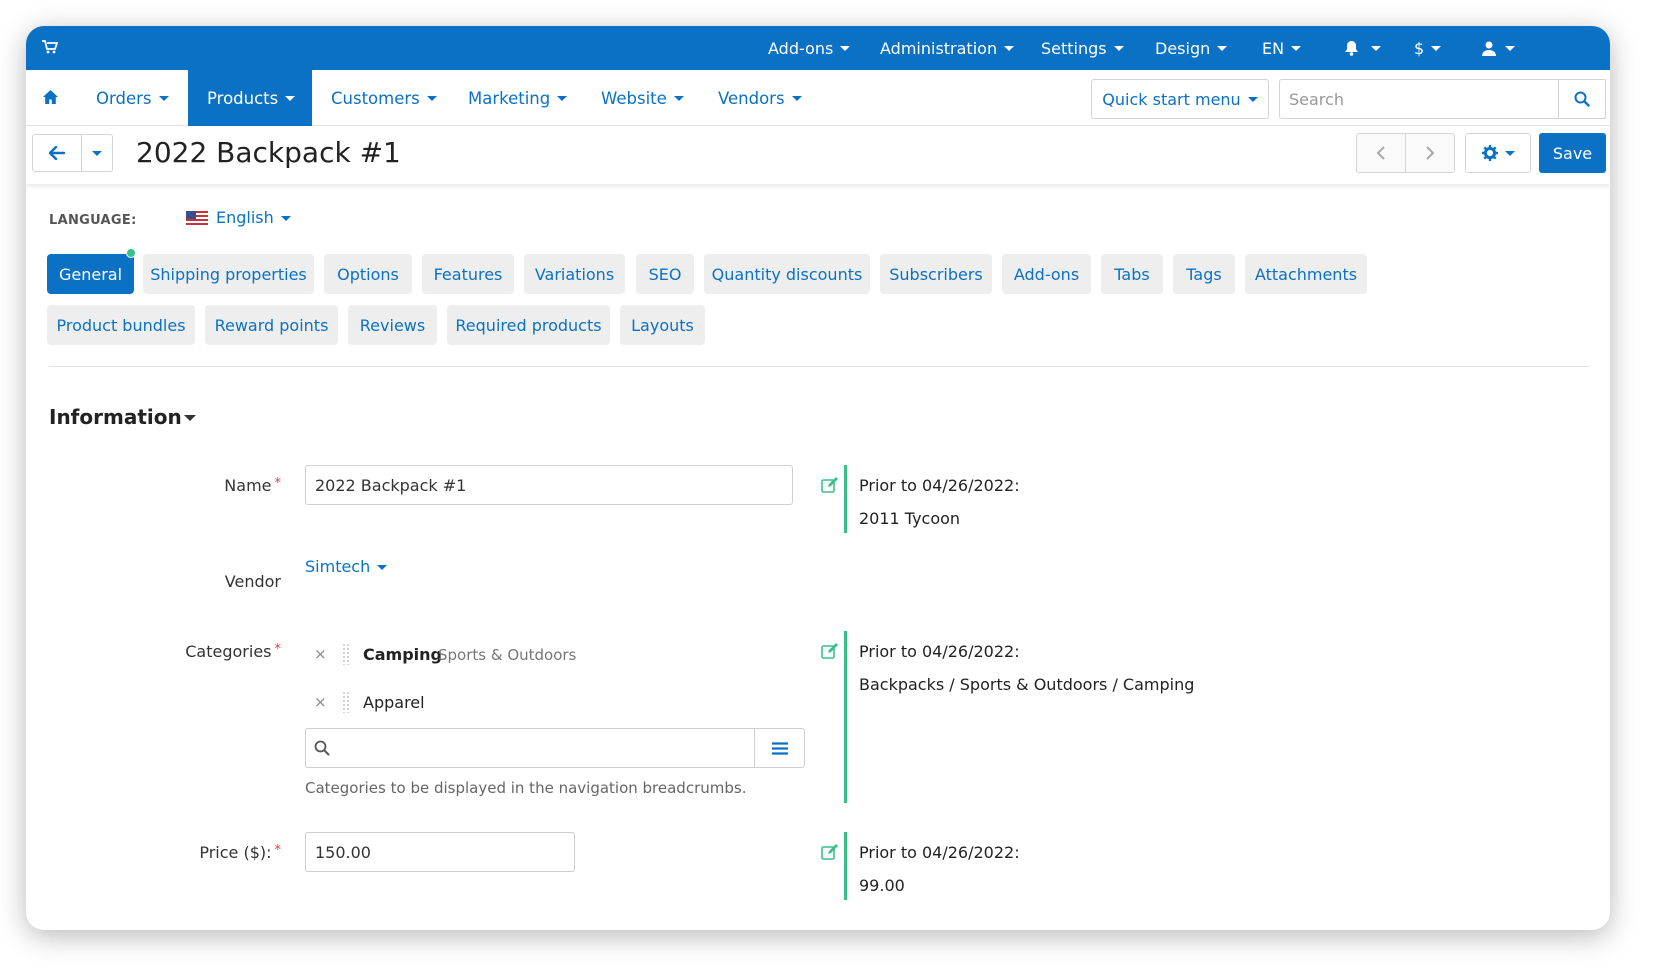 The image size is (1653, 973). What do you see at coordinates (1204, 274) in the screenshot?
I see `tab-tags: Tags` at bounding box center [1204, 274].